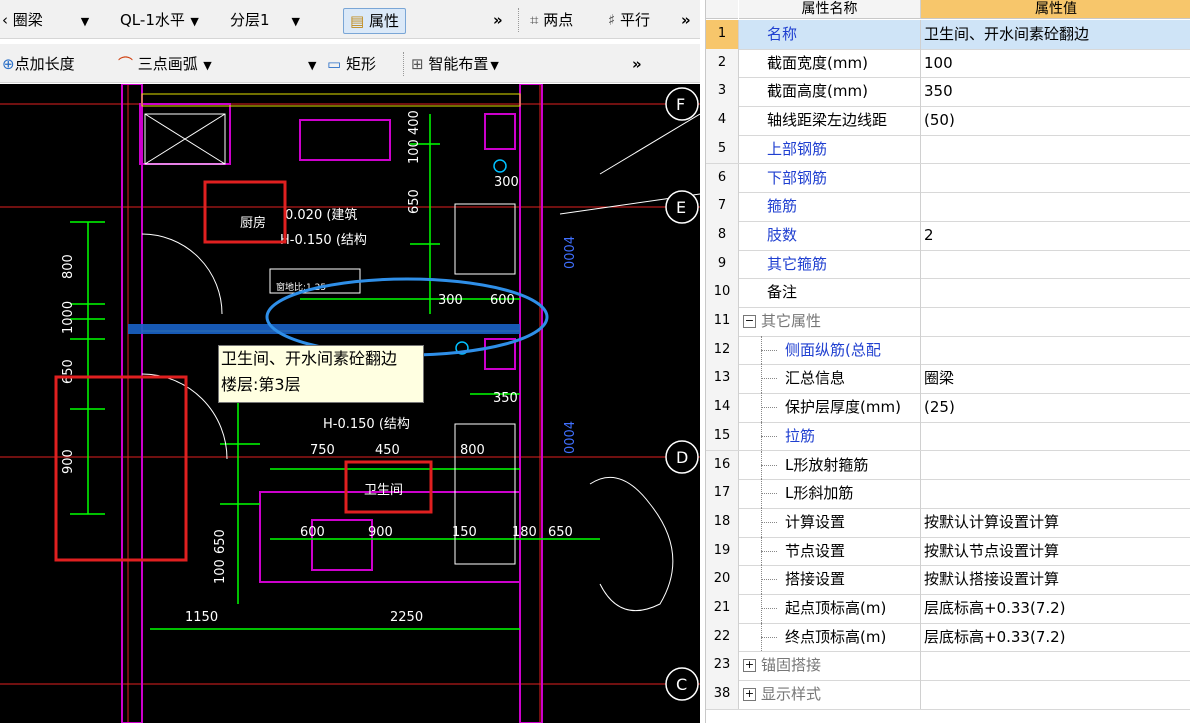  Describe the element at coordinates (1055, 9) in the screenshot. I see `header-value: 属性值` at that location.